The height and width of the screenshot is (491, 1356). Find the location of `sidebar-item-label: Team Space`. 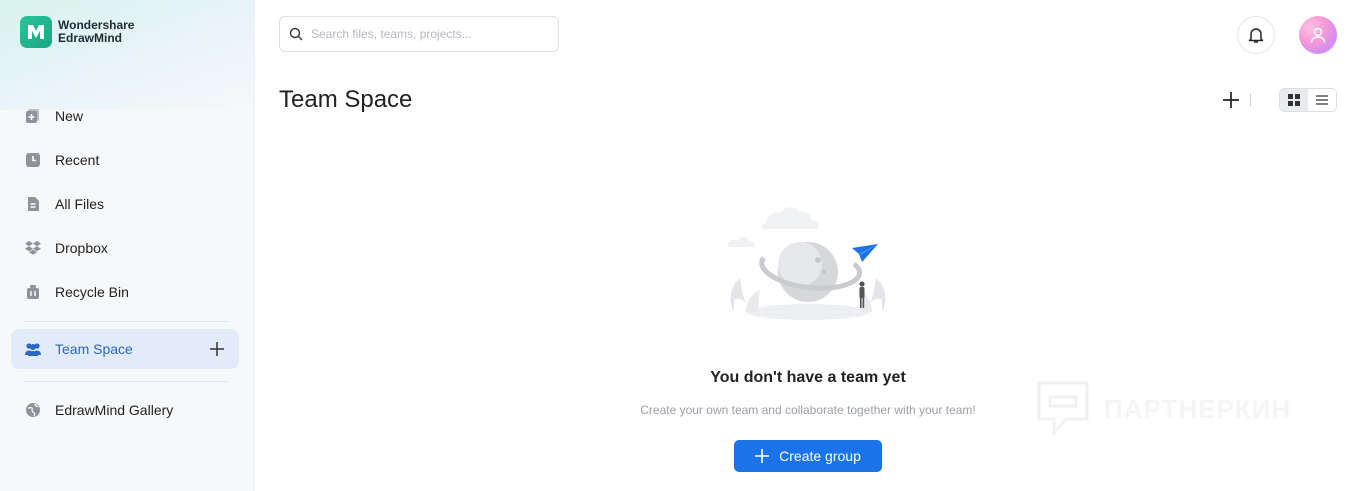

sidebar-item-label: Team Space is located at coordinates (94, 349).